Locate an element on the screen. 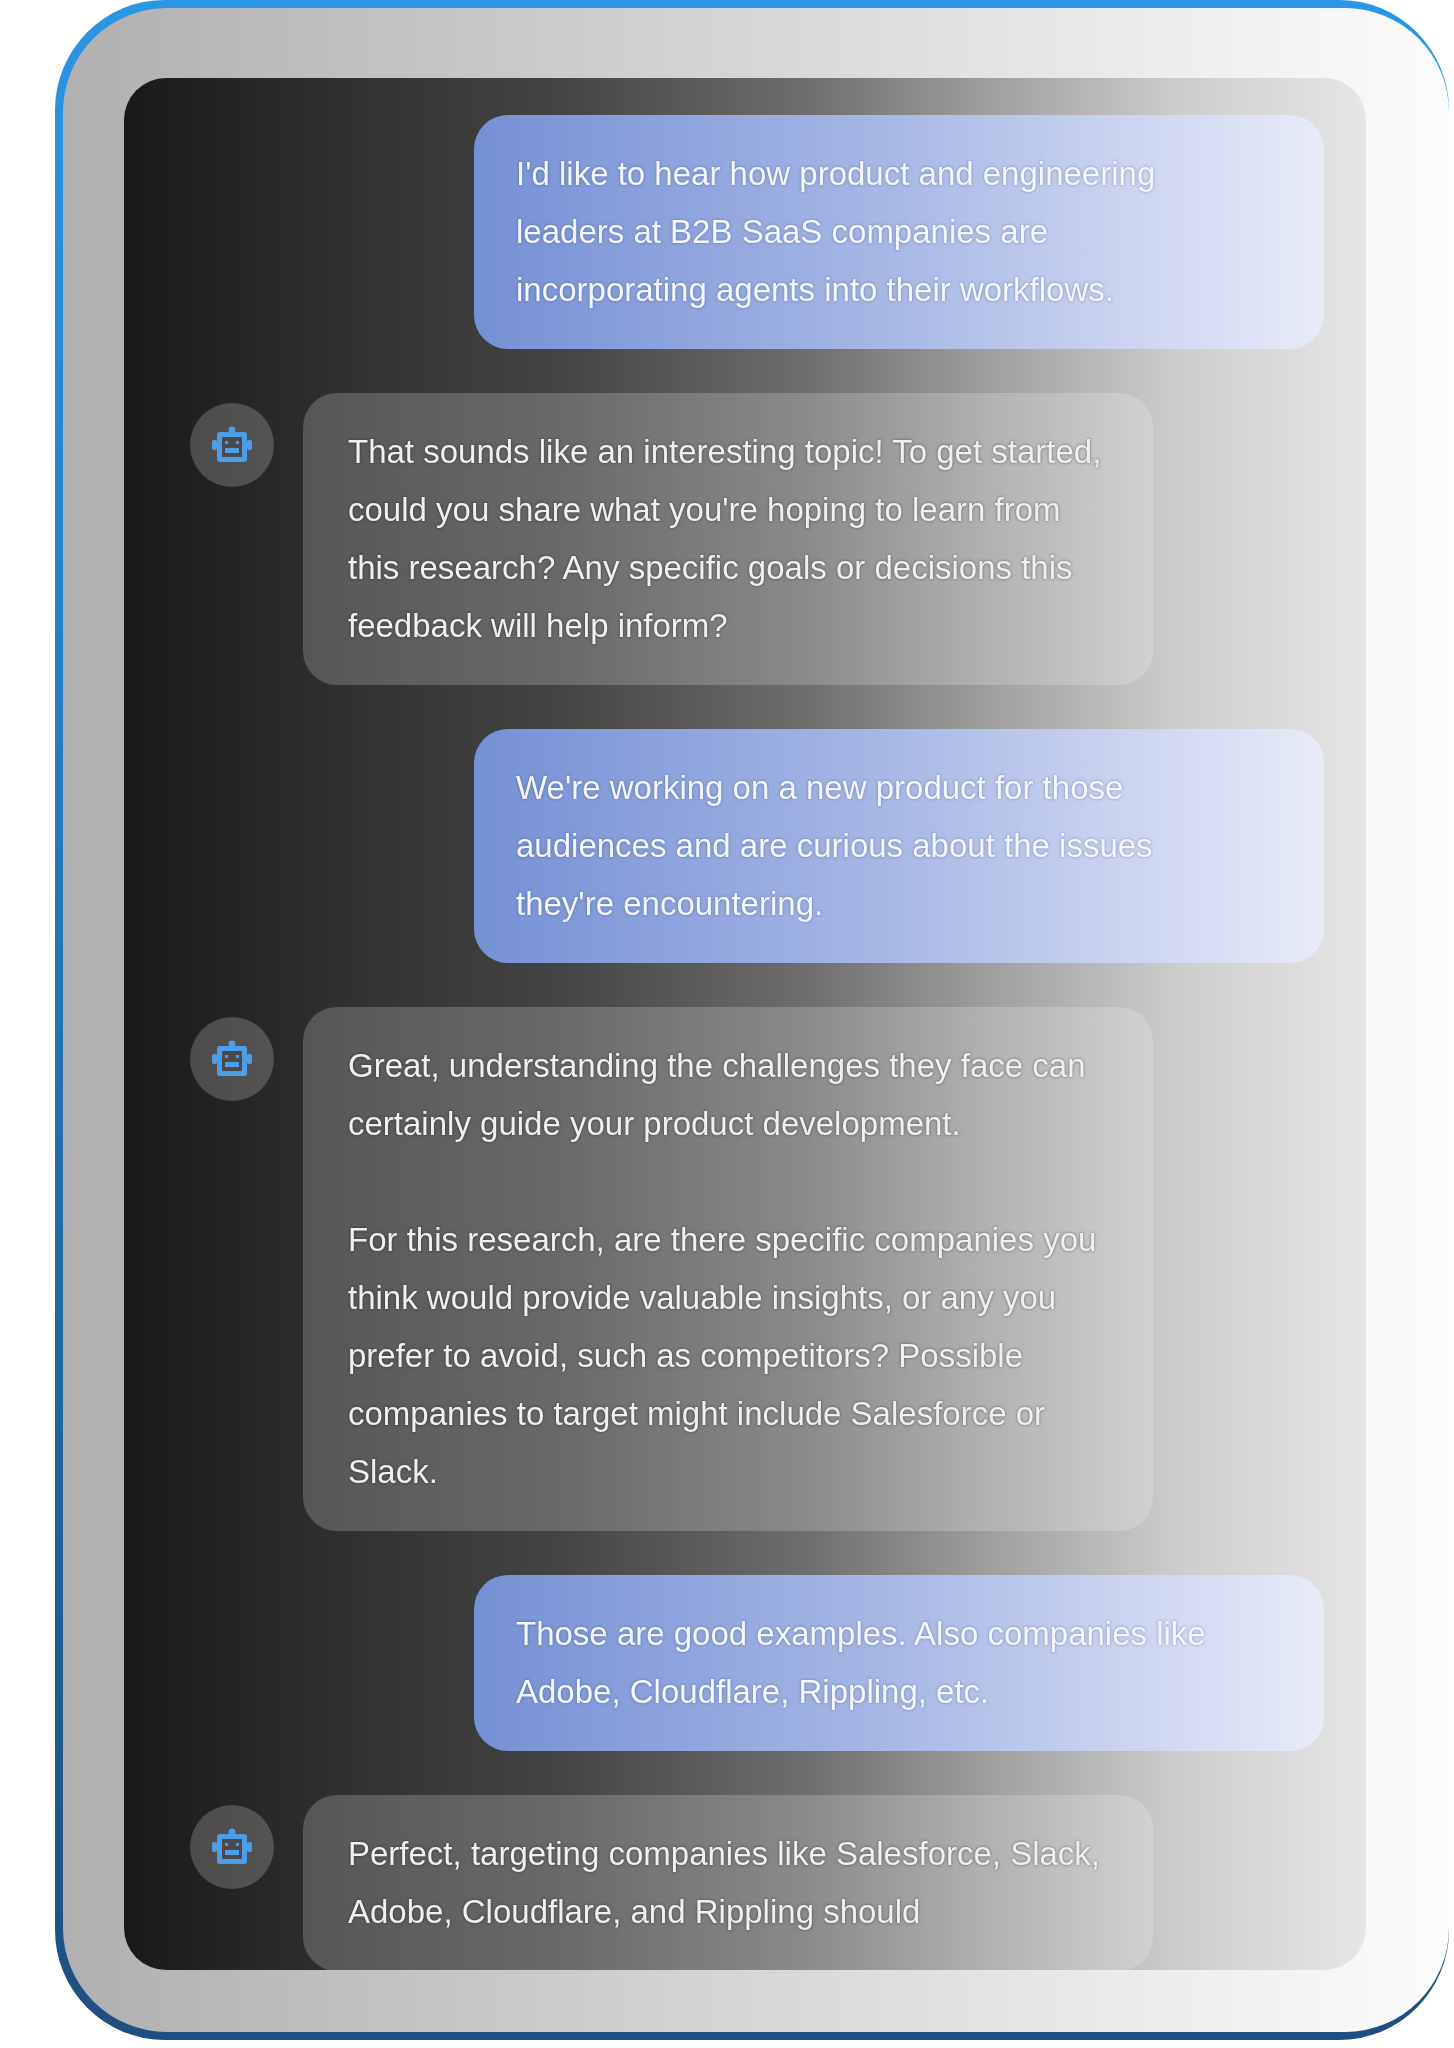 This screenshot has width=1454, height=2048. message-text: I'd like to hear how product and engineering leaders at B2B SaaS companies are incorporating agents into their workflows. is located at coordinates (836, 232).